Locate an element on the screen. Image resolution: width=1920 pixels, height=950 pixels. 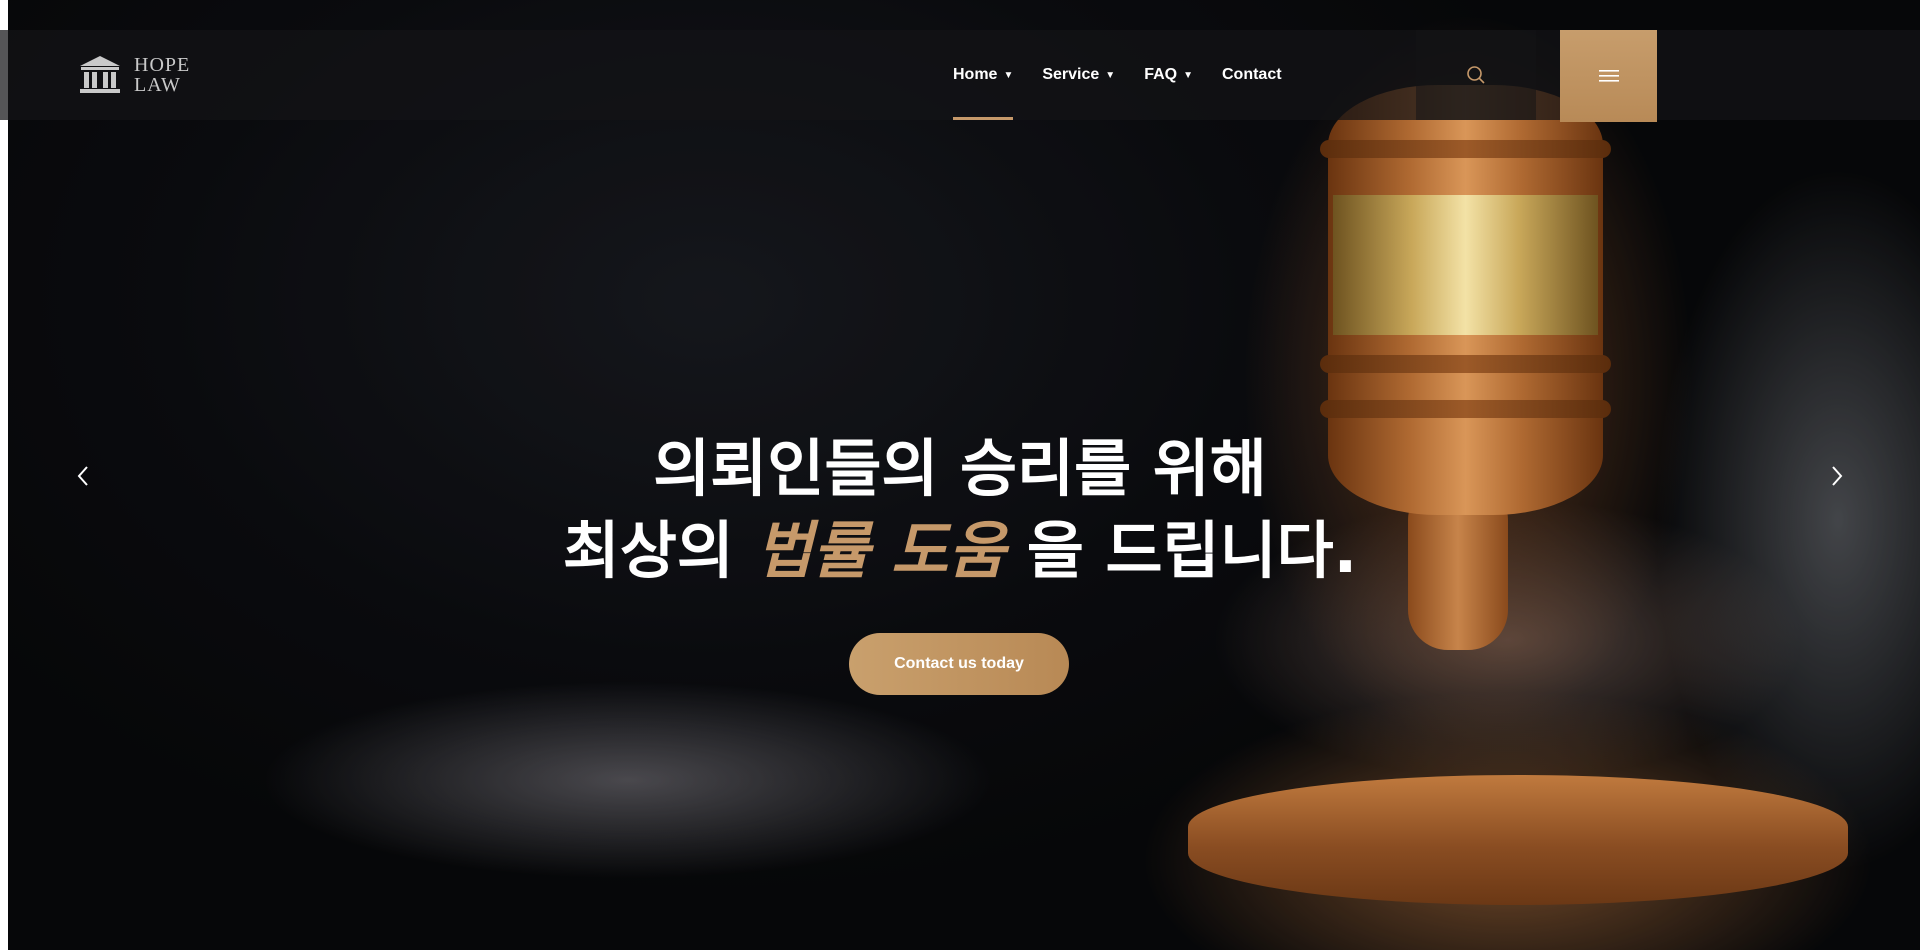
headline-line-2-prefix: 최상의 is located at coordinates (659, 550).